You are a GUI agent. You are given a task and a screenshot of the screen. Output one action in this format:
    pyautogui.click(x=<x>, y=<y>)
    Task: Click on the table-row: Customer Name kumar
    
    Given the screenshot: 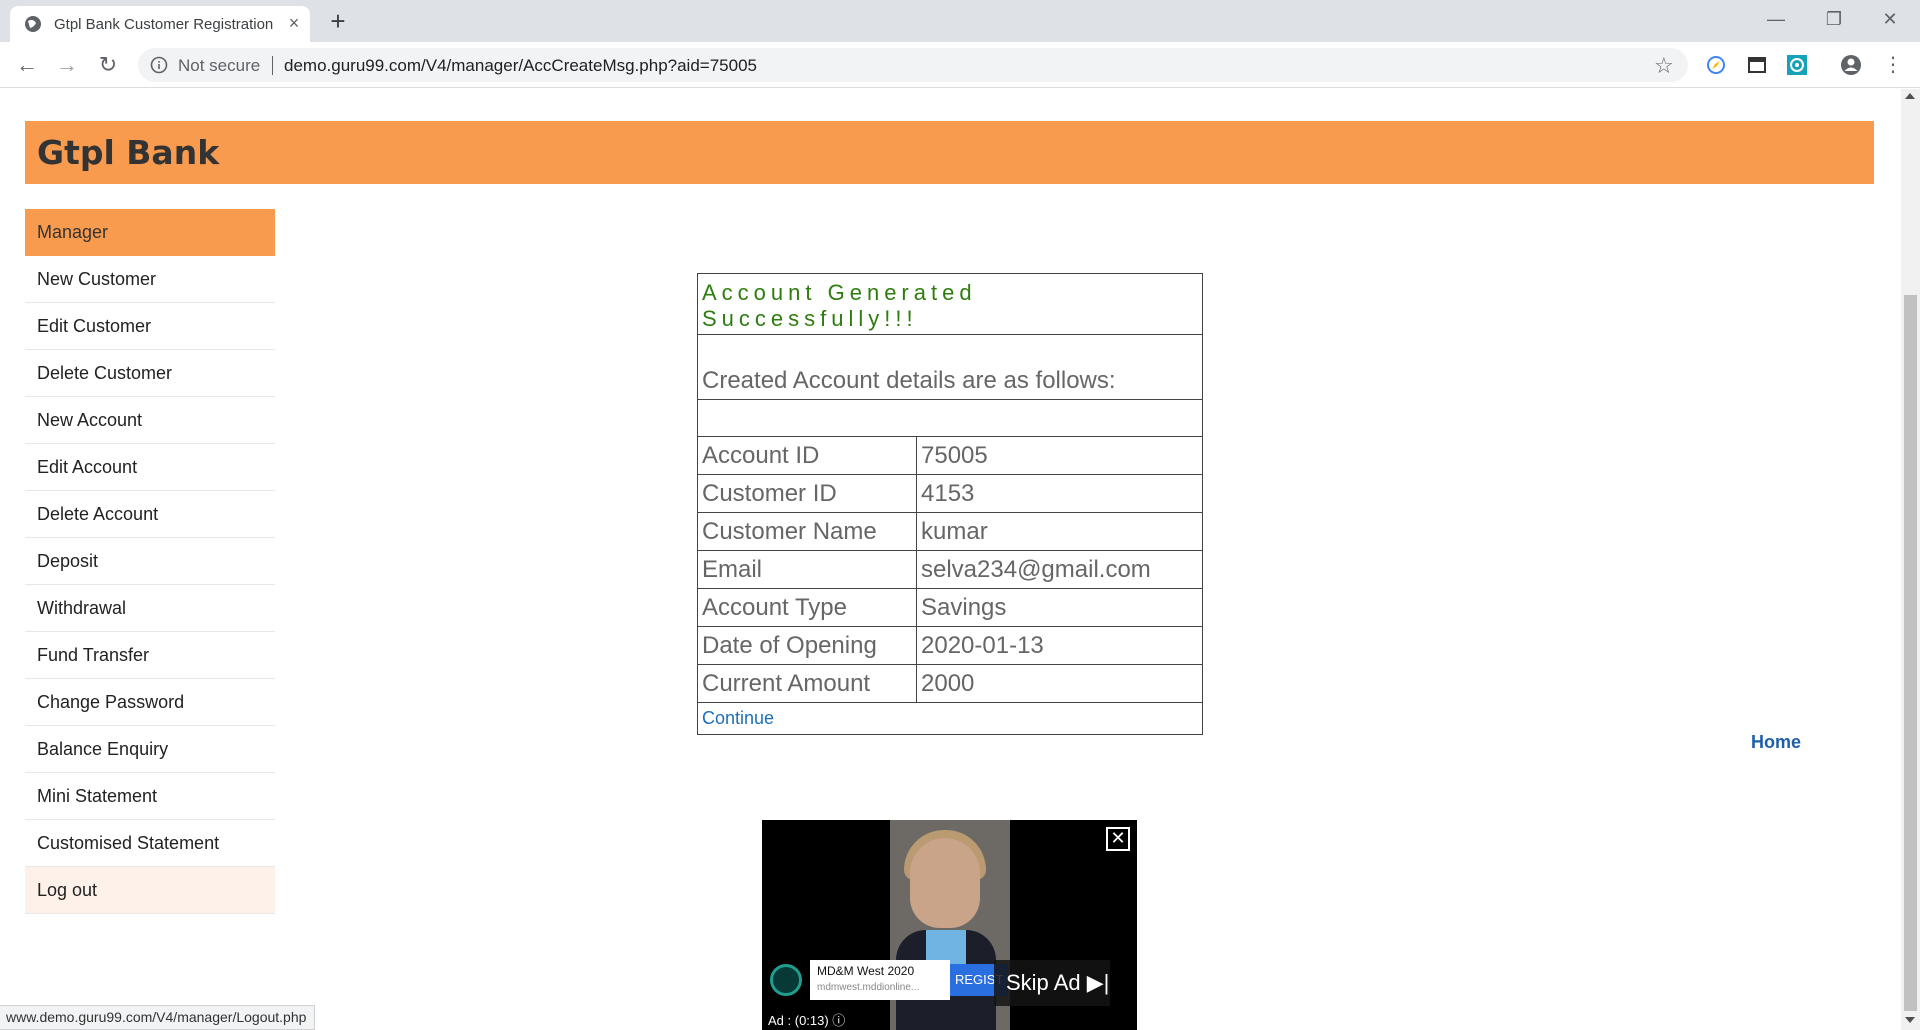 What is the action you would take?
    pyautogui.click(x=950, y=531)
    